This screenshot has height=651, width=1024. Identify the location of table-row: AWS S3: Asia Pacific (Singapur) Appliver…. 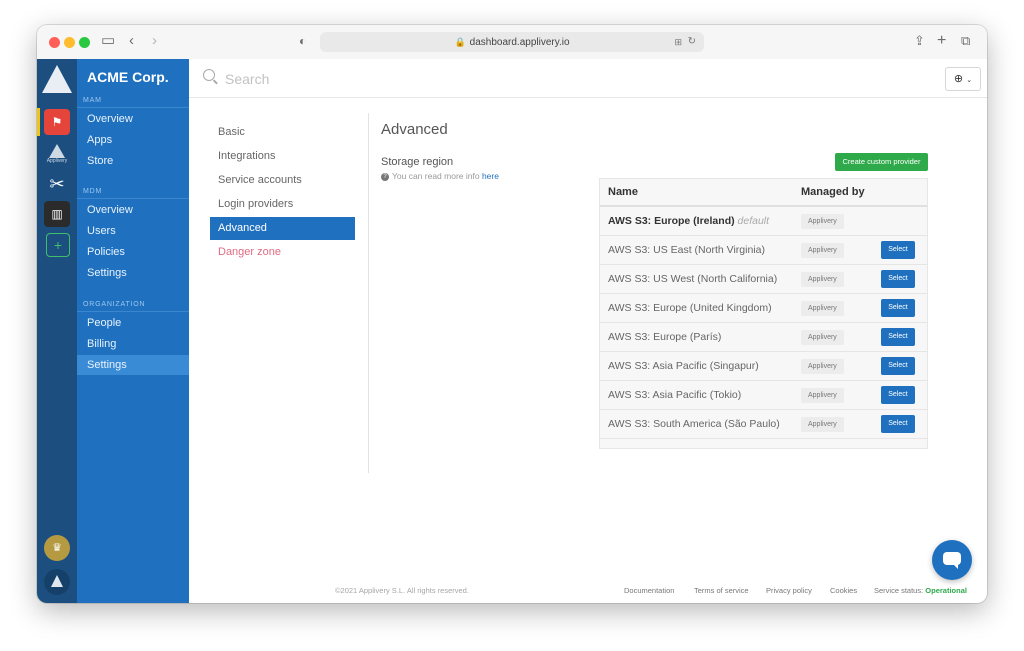
(763, 366).